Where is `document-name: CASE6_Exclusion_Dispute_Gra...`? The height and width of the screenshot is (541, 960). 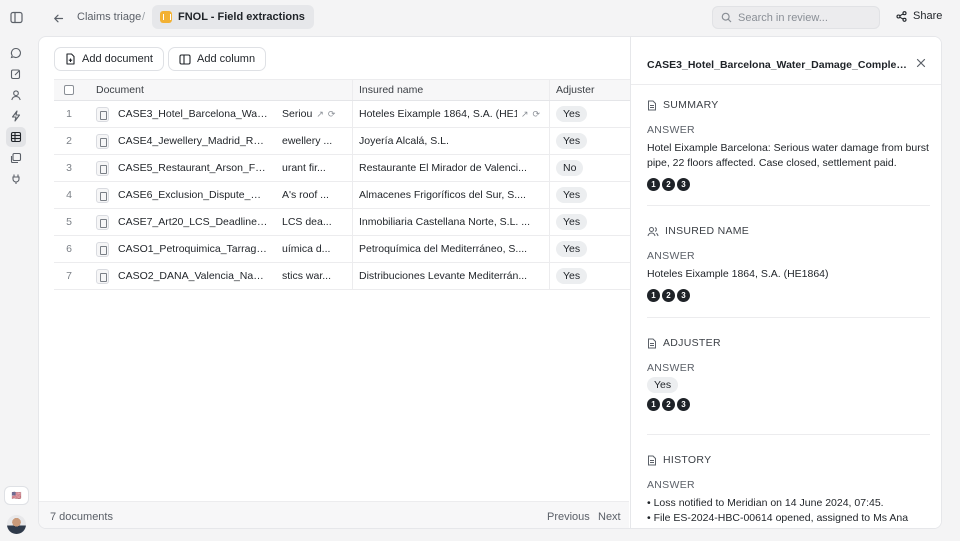 document-name: CASE6_Exclusion_Dispute_Gra... is located at coordinates (193, 195).